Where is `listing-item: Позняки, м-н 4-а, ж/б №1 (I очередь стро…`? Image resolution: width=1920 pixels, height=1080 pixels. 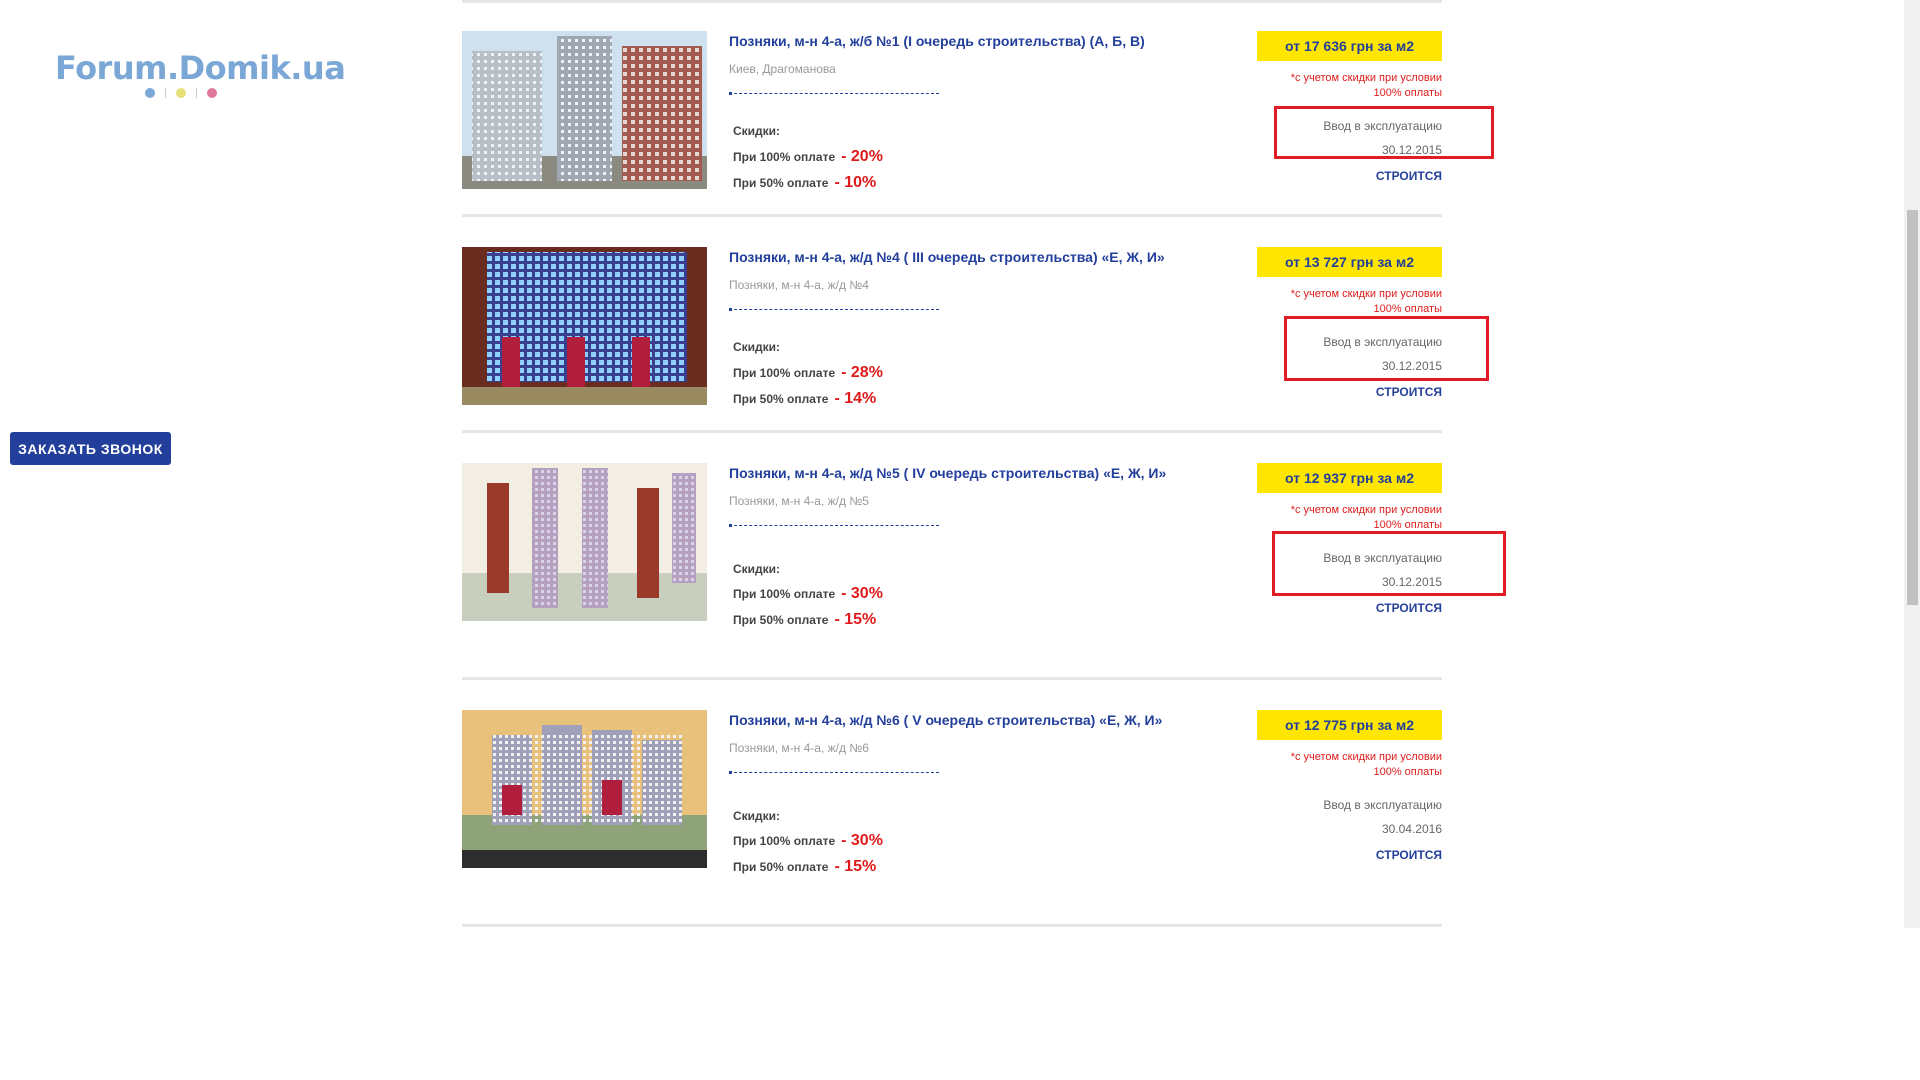 listing-item: Позняки, м-н 4-а, ж/б №1 (I очередь стро… is located at coordinates (978, 126).